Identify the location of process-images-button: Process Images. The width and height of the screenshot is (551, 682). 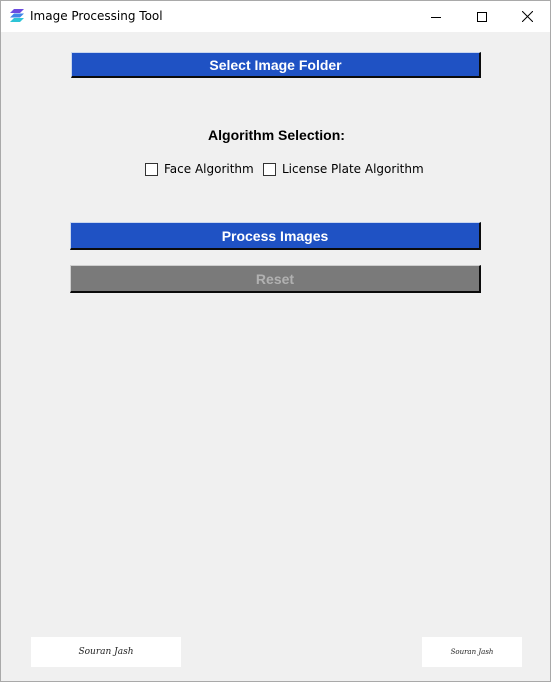
(275, 236).